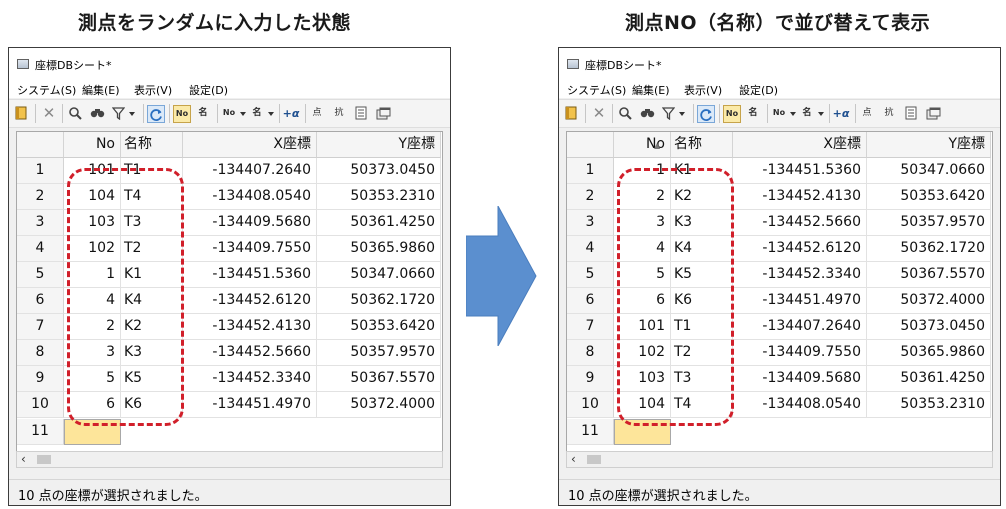 Image resolution: width=1006 pixels, height=509 pixels. What do you see at coordinates (647, 113) in the screenshot?
I see `binoculars-icon` at bounding box center [647, 113].